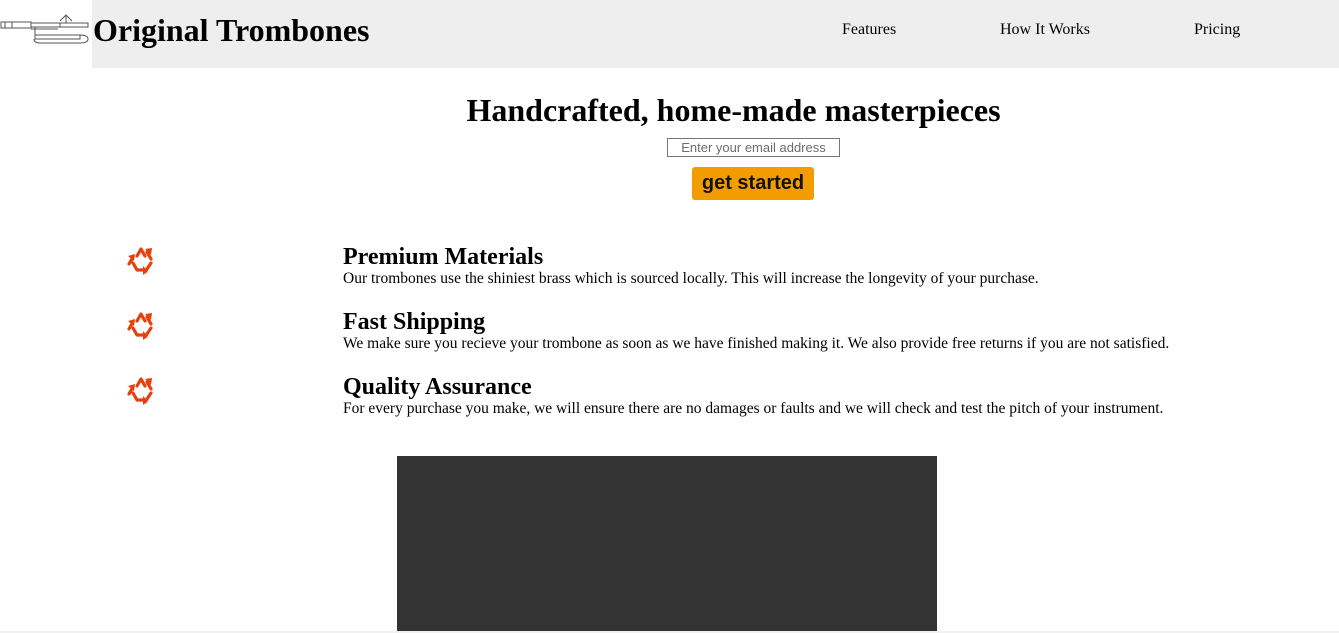 This screenshot has width=1339, height=633. Describe the element at coordinates (869, 30) in the screenshot. I see `nav-link-features: Features` at that location.